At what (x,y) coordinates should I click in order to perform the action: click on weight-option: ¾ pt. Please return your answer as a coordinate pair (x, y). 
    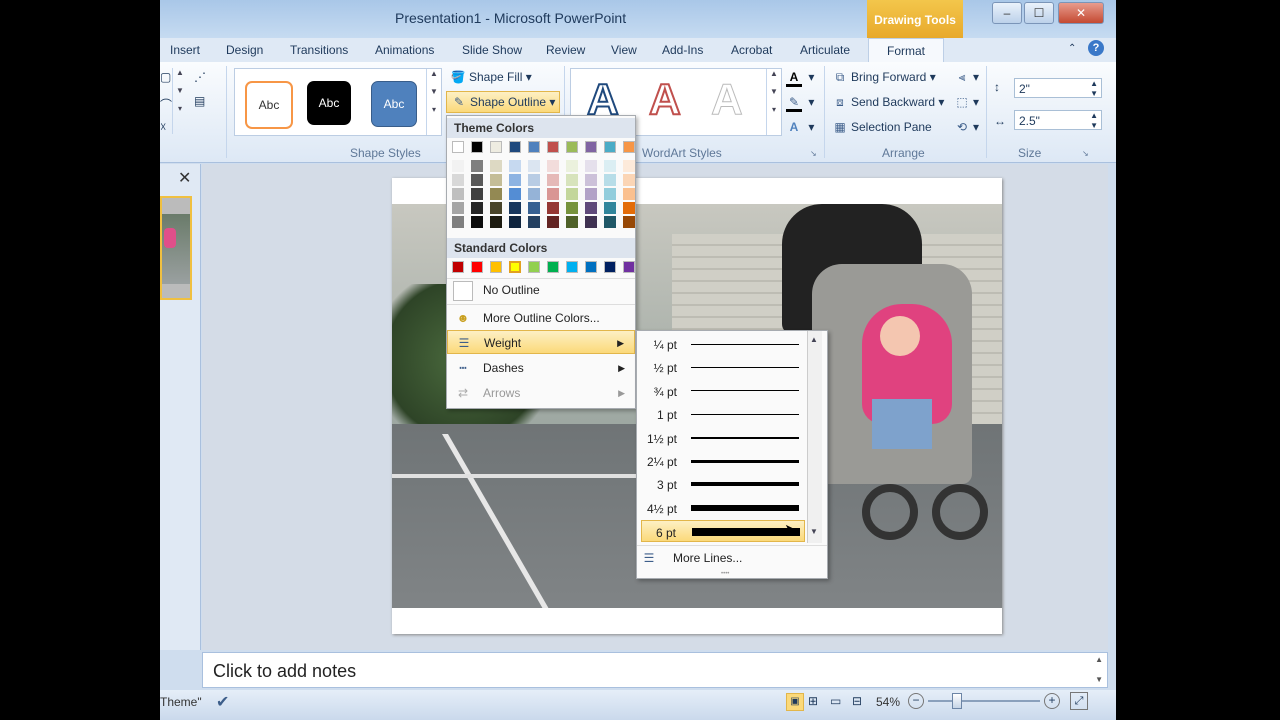
    Looking at the image, I should click on (723, 391).